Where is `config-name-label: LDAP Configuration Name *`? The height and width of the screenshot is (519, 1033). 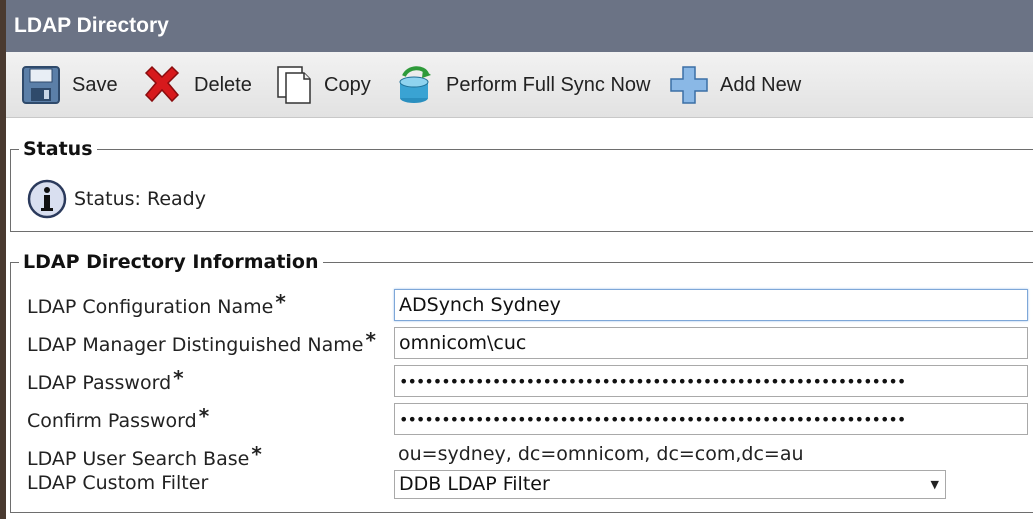 config-name-label: LDAP Configuration Name * is located at coordinates (156, 304).